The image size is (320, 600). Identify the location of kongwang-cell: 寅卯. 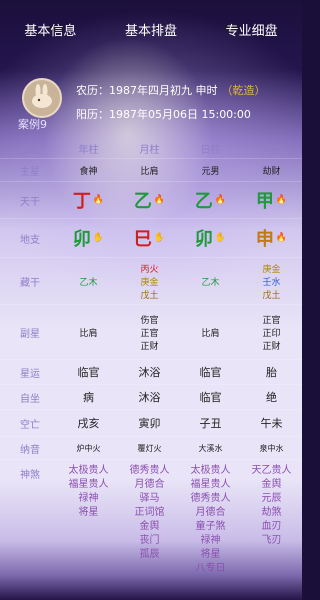
(149, 423).